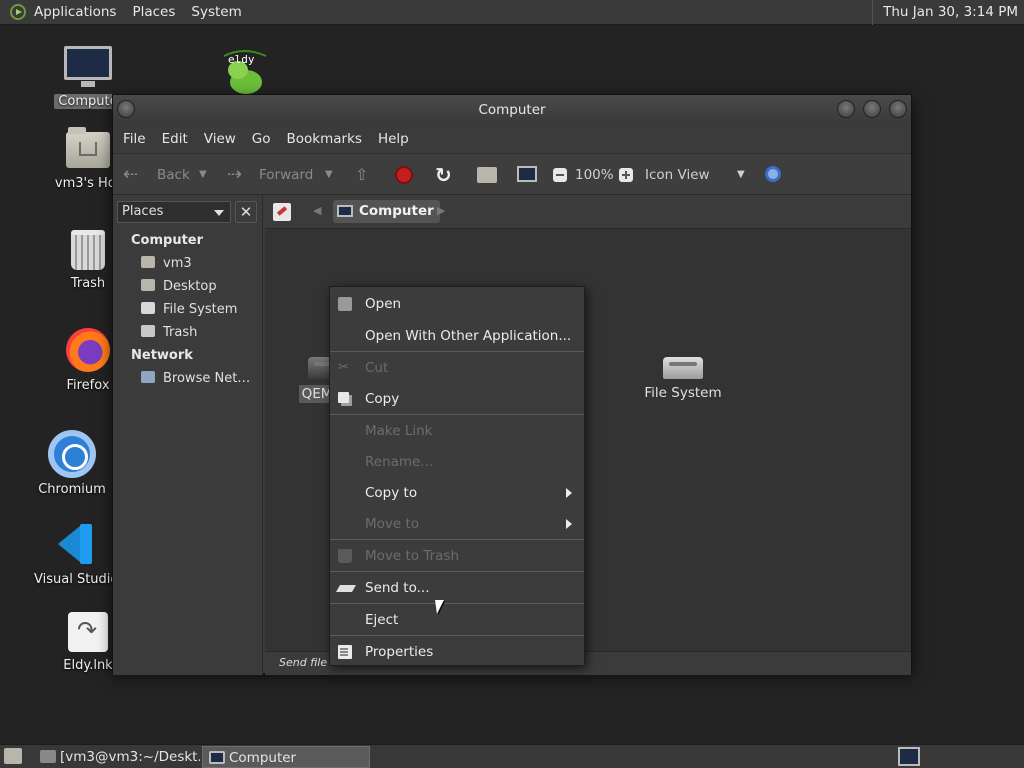  What do you see at coordinates (457, 368) in the screenshot?
I see `menu-item-cut: ✂ Cut` at bounding box center [457, 368].